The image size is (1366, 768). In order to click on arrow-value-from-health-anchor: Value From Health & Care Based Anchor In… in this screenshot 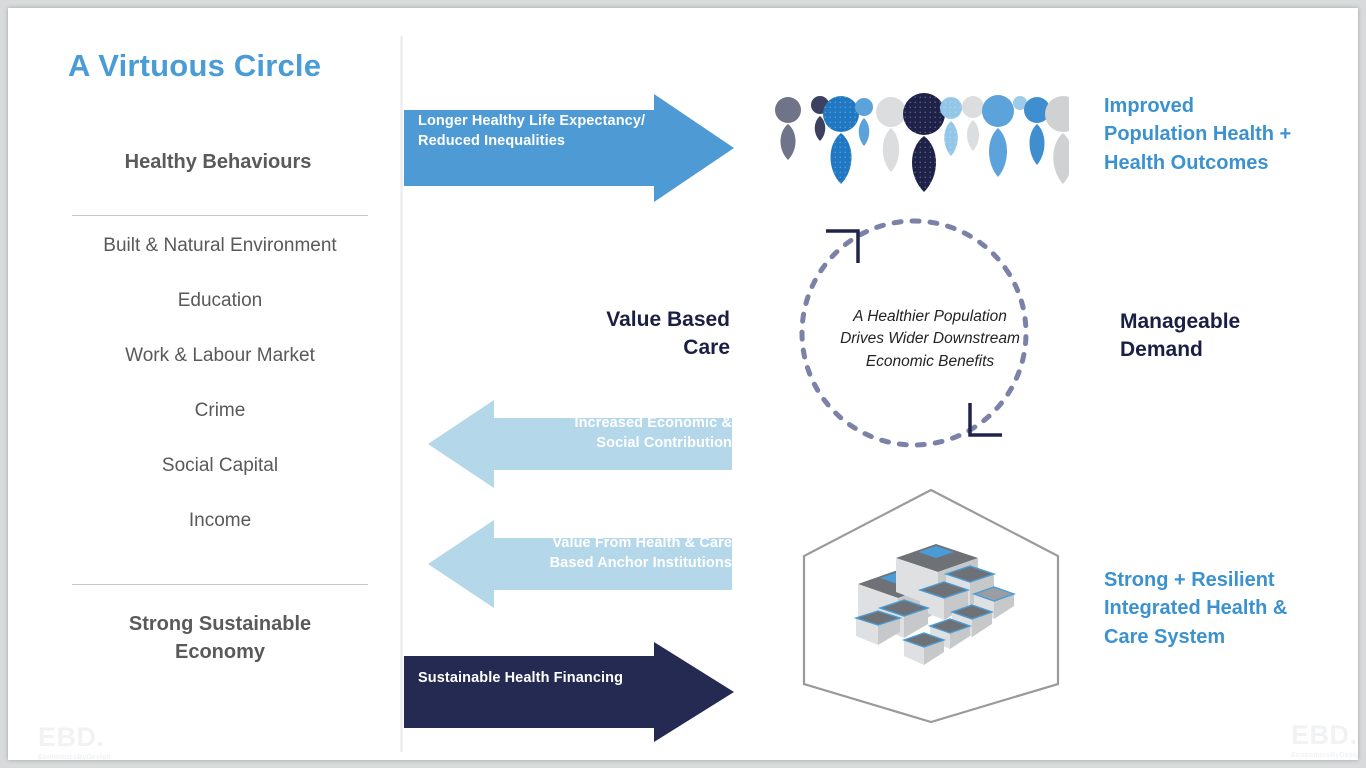, I will do `click(580, 564)`.